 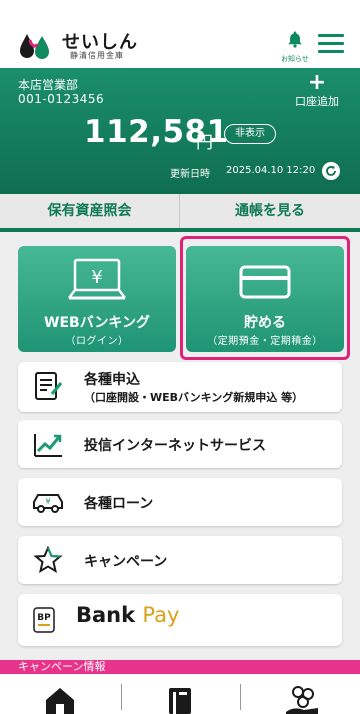 I want to click on hamburger-icon, so click(x=331, y=44).